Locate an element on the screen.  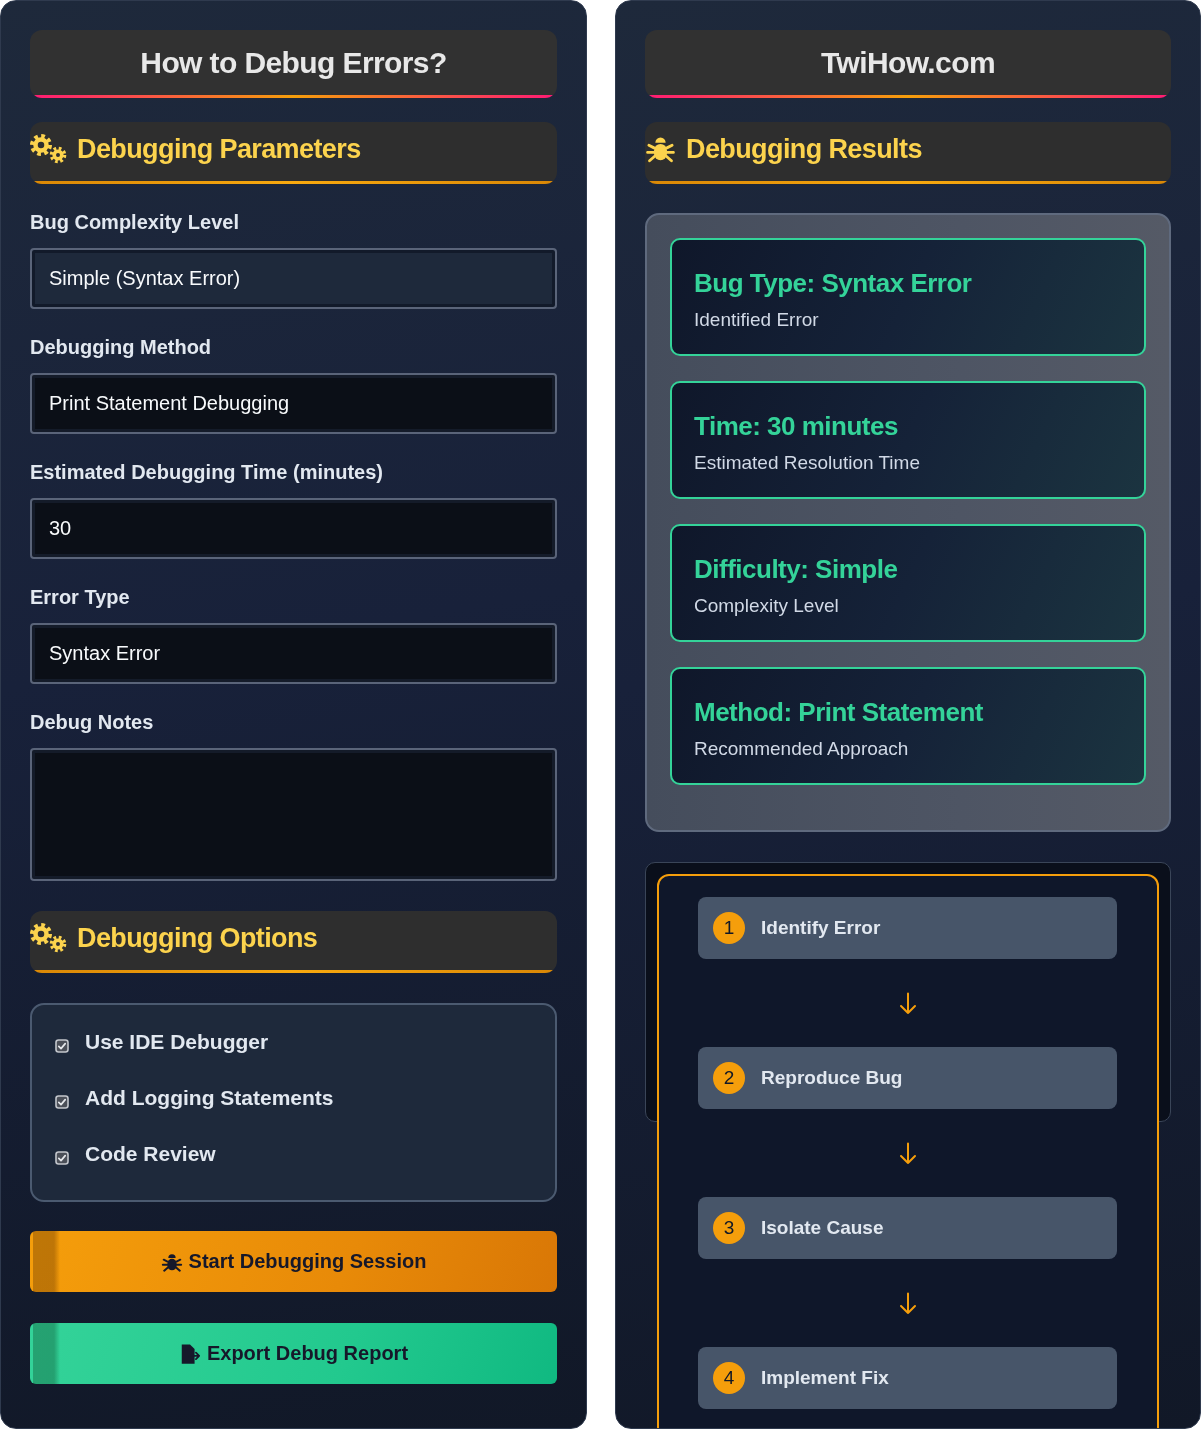
input-field: 30 is located at coordinates (293, 528).